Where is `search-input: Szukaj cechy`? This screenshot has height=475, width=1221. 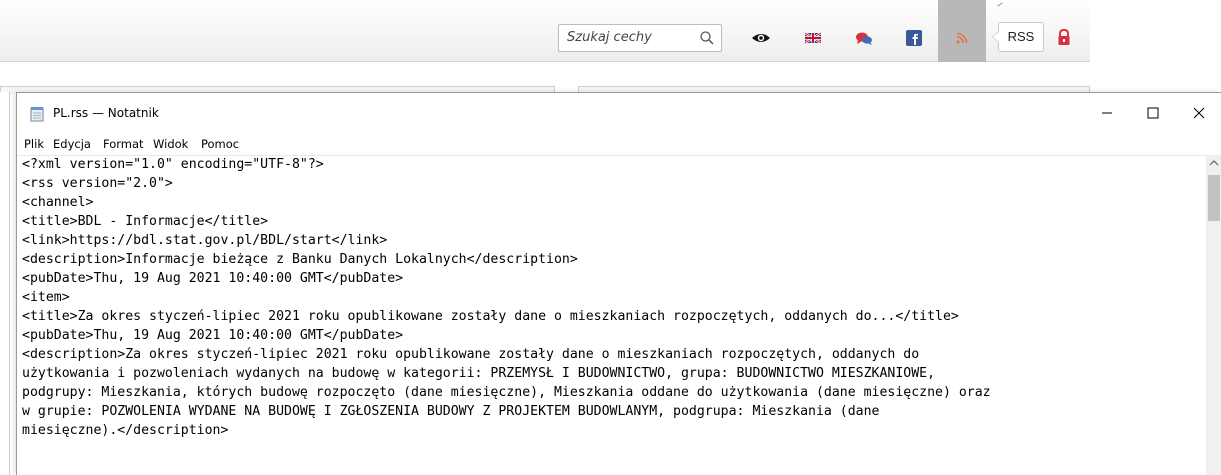
search-input: Szukaj cechy is located at coordinates (609, 37).